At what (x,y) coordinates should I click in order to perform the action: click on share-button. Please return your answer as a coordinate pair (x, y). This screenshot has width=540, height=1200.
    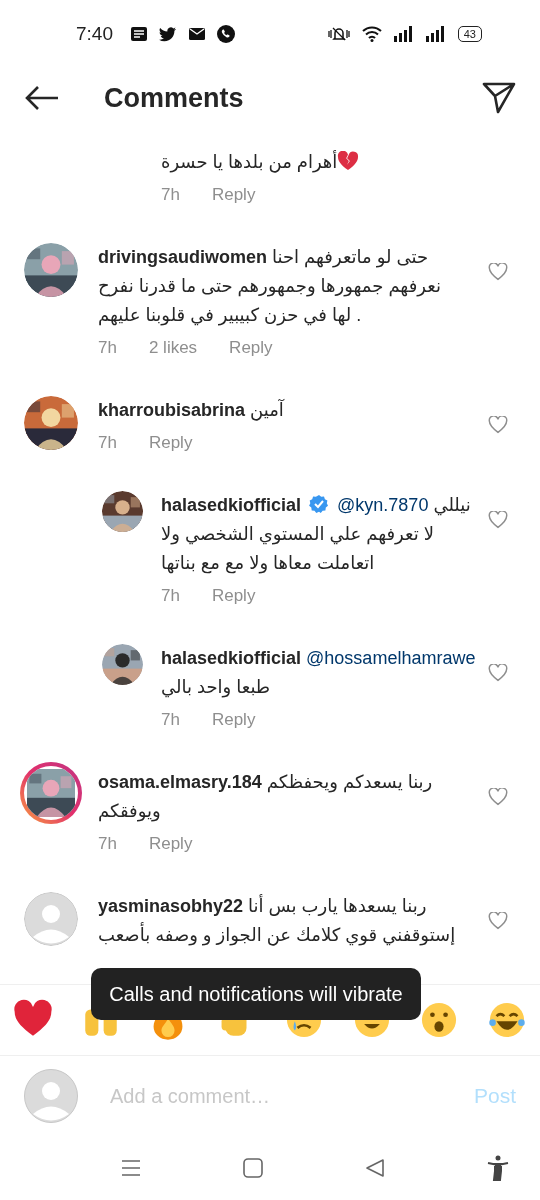
    Looking at the image, I should click on (499, 98).